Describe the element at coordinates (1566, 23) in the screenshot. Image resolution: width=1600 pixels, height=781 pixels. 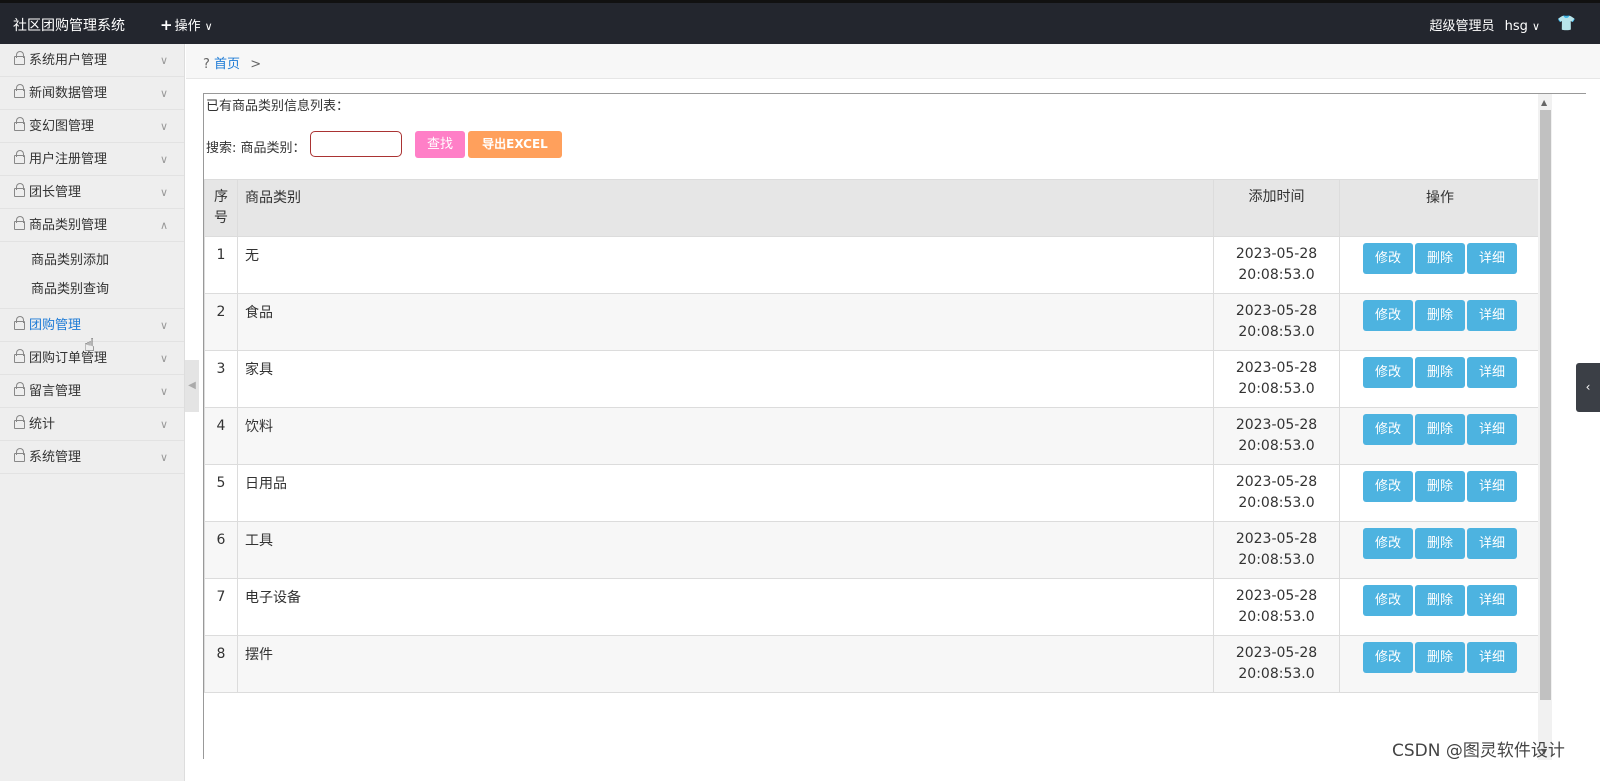
I see `theme-shirt-icon: 👕` at that location.